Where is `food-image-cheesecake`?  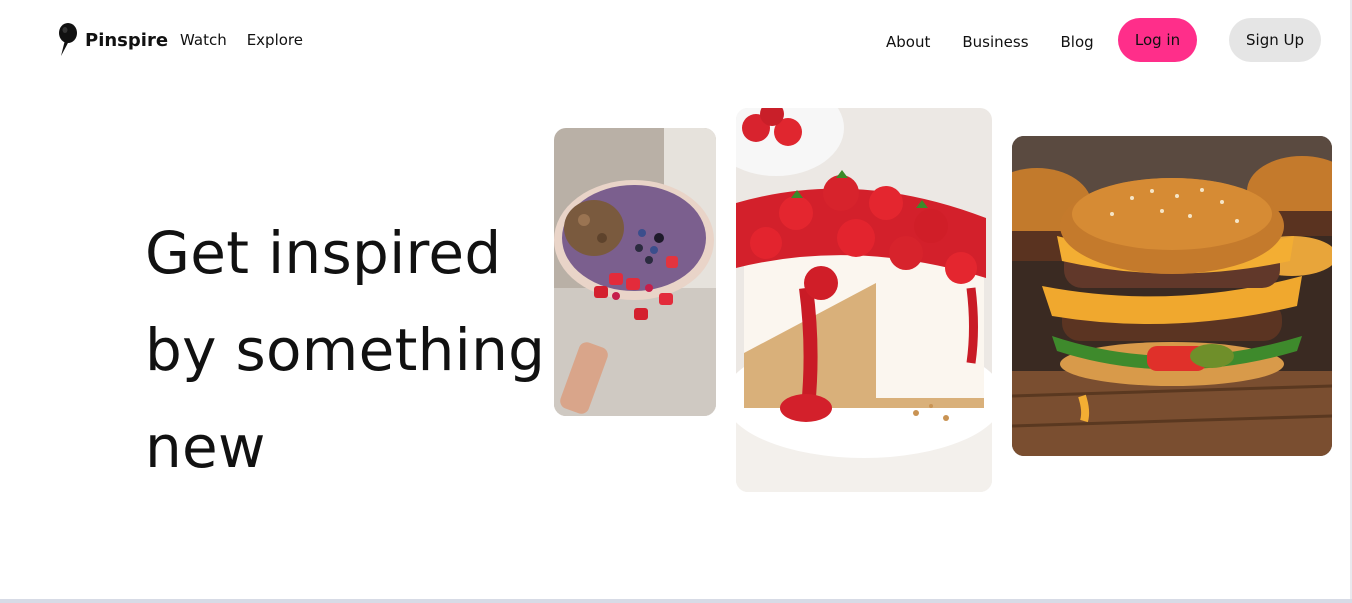
food-image-cheesecake is located at coordinates (864, 300).